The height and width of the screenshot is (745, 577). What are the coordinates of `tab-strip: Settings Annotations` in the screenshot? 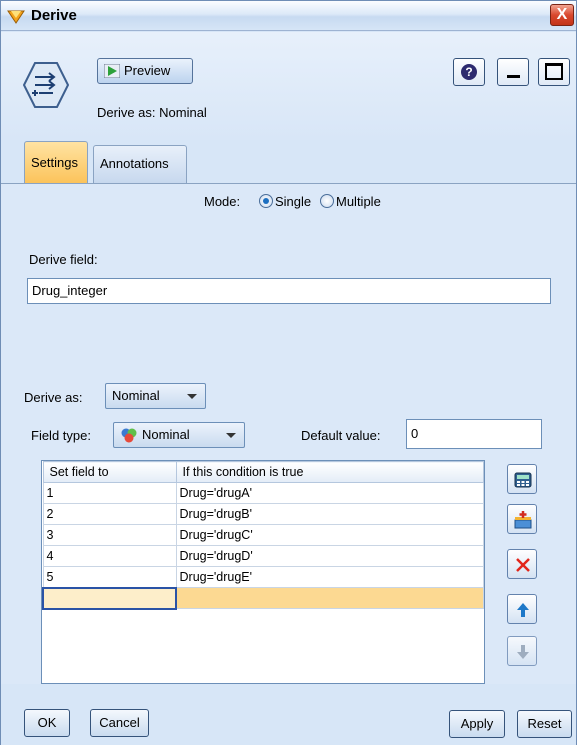 It's located at (288, 162).